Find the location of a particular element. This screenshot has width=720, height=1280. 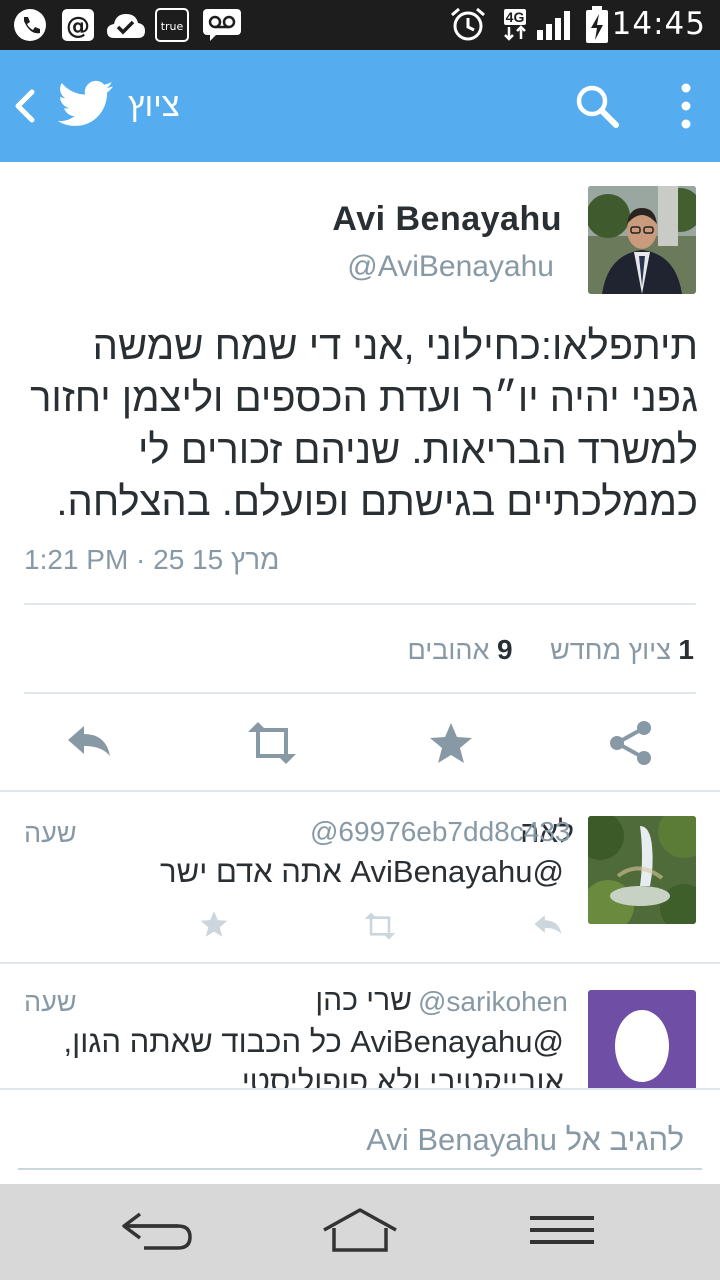

signal-icon is located at coordinates (555, 25).